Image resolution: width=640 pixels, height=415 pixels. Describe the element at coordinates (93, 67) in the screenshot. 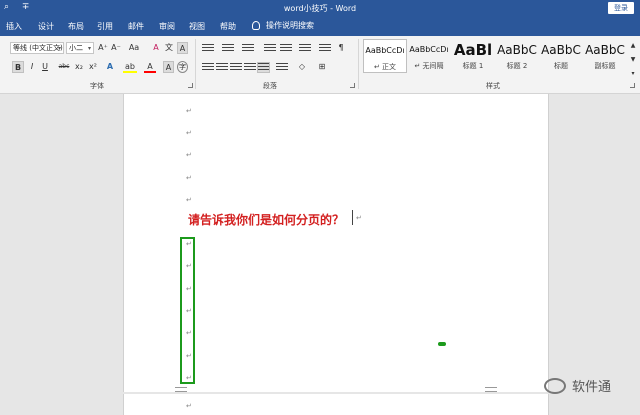

I see `superscript-button: x²` at that location.